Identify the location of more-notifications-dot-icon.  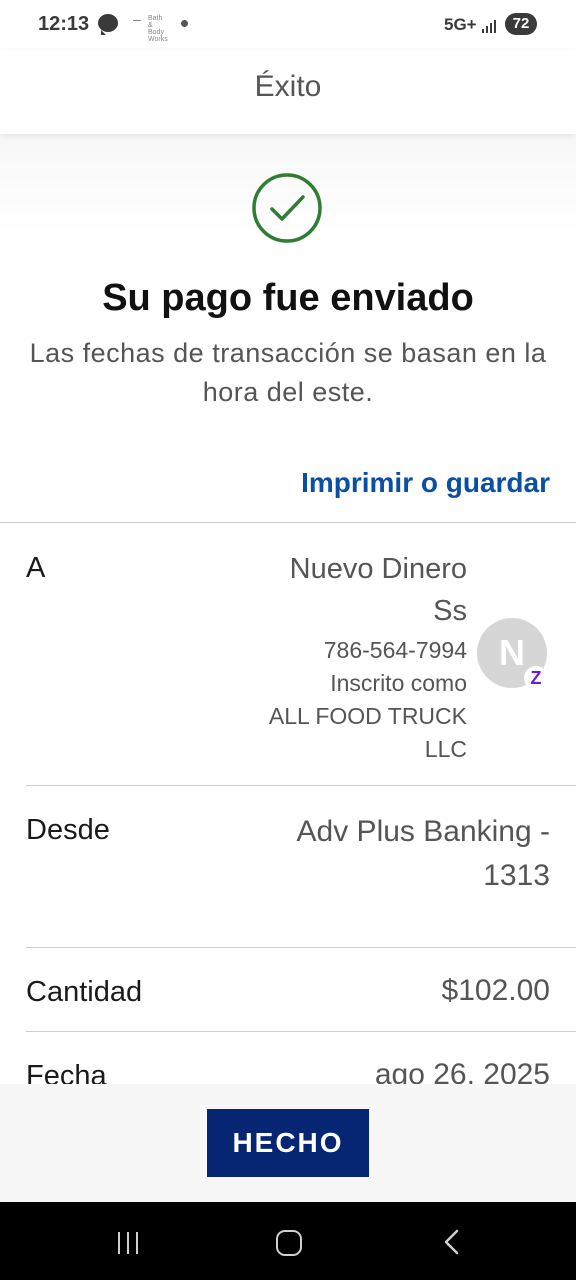
(184, 23).